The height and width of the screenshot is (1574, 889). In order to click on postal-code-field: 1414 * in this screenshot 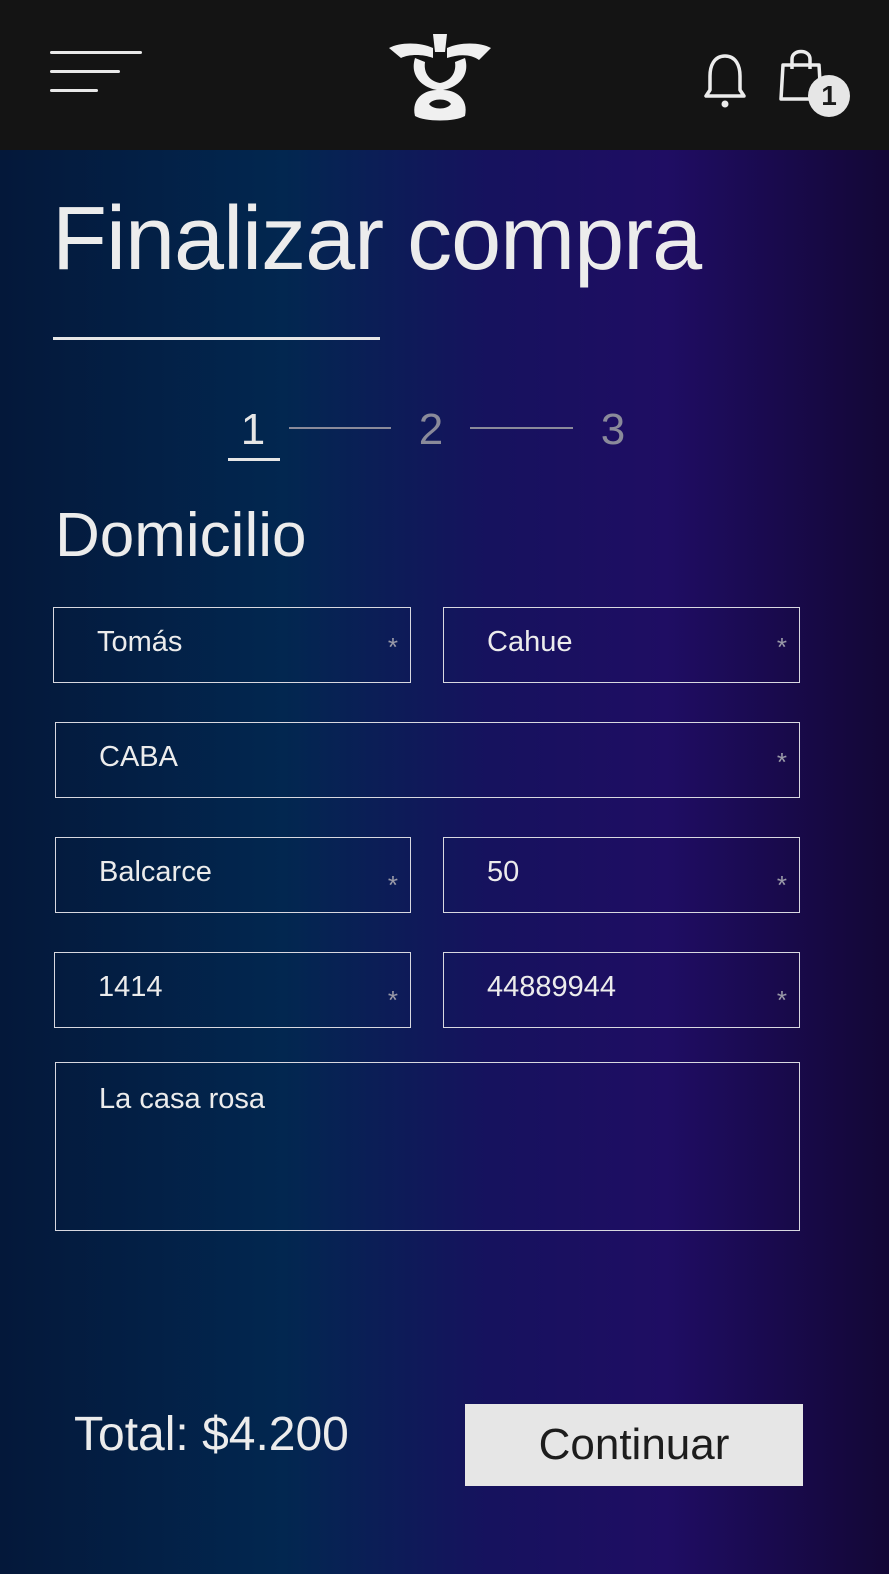, I will do `click(232, 990)`.